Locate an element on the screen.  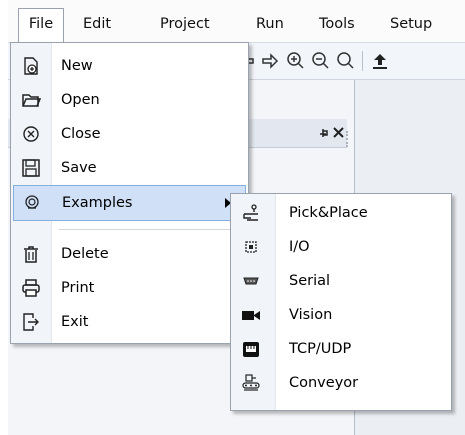
menu-tools: Tools is located at coordinates (337, 24).